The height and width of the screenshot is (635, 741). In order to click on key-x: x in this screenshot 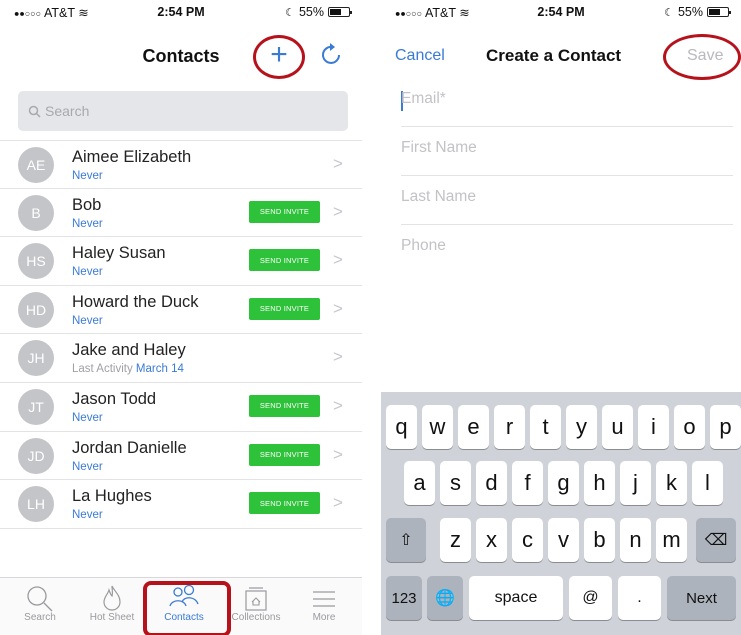, I will do `click(491, 540)`.